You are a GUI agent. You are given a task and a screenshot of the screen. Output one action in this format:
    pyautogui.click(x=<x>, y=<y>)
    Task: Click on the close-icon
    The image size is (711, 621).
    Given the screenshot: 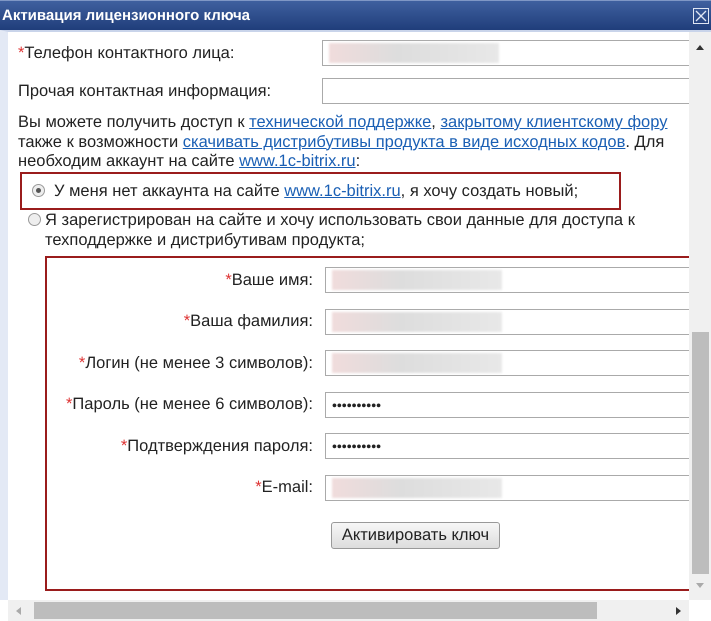 What is the action you would take?
    pyautogui.click(x=701, y=16)
    